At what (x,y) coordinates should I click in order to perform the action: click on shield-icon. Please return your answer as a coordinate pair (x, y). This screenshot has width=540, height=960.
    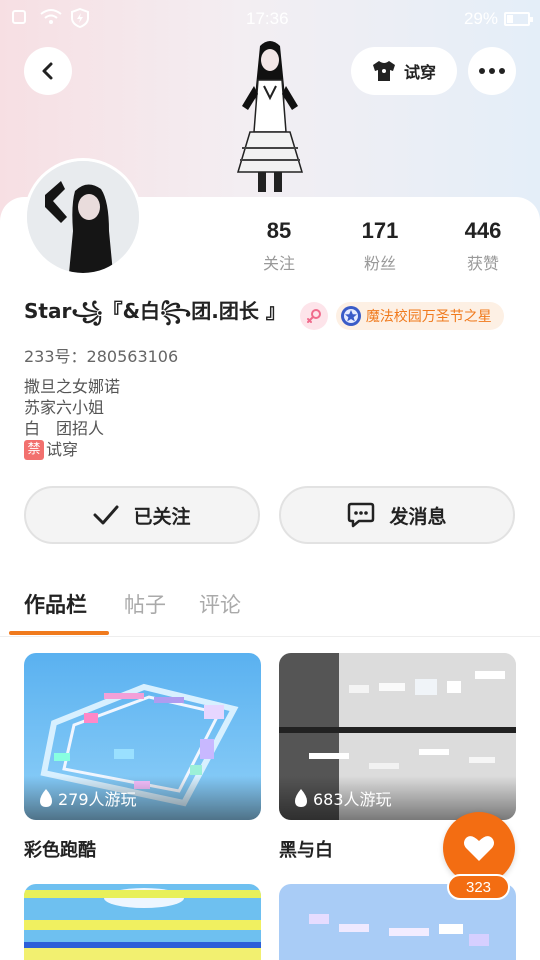
    Looking at the image, I should click on (80, 18).